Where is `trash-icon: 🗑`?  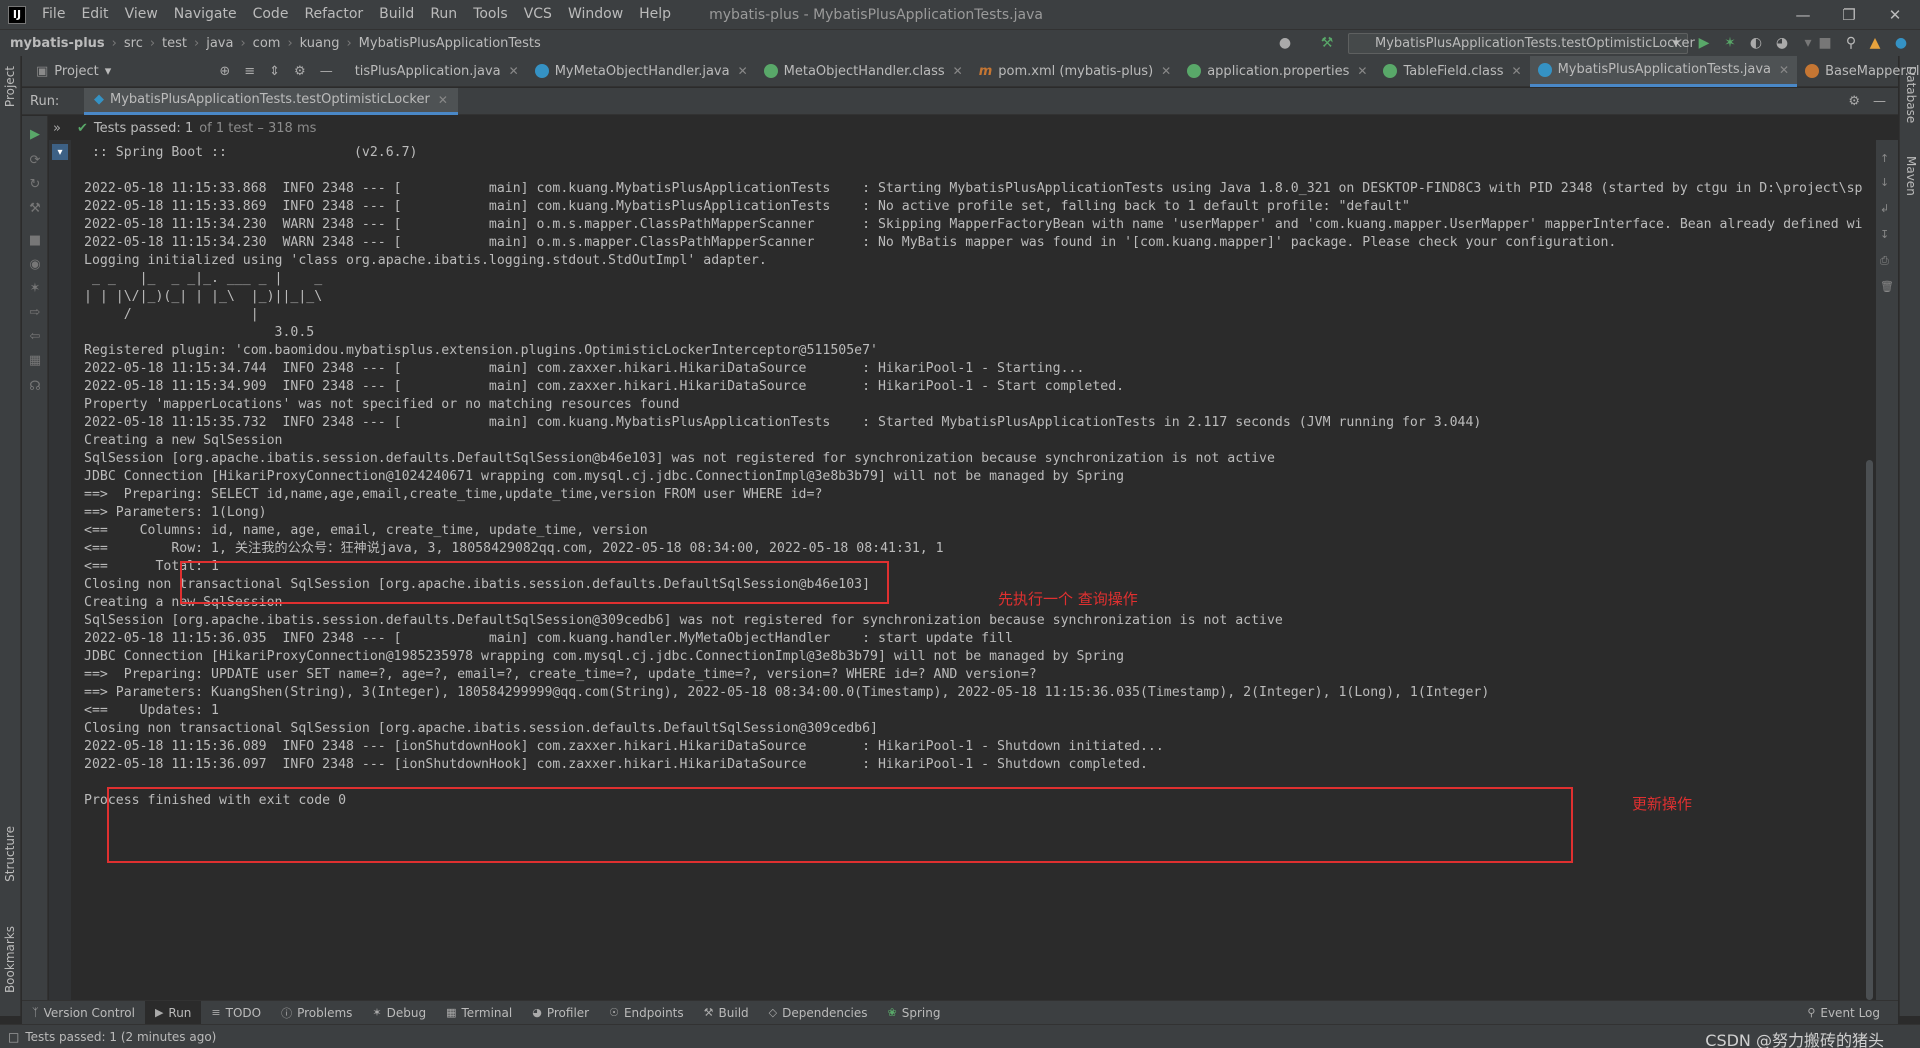 trash-icon: 🗑 is located at coordinates (1887, 287).